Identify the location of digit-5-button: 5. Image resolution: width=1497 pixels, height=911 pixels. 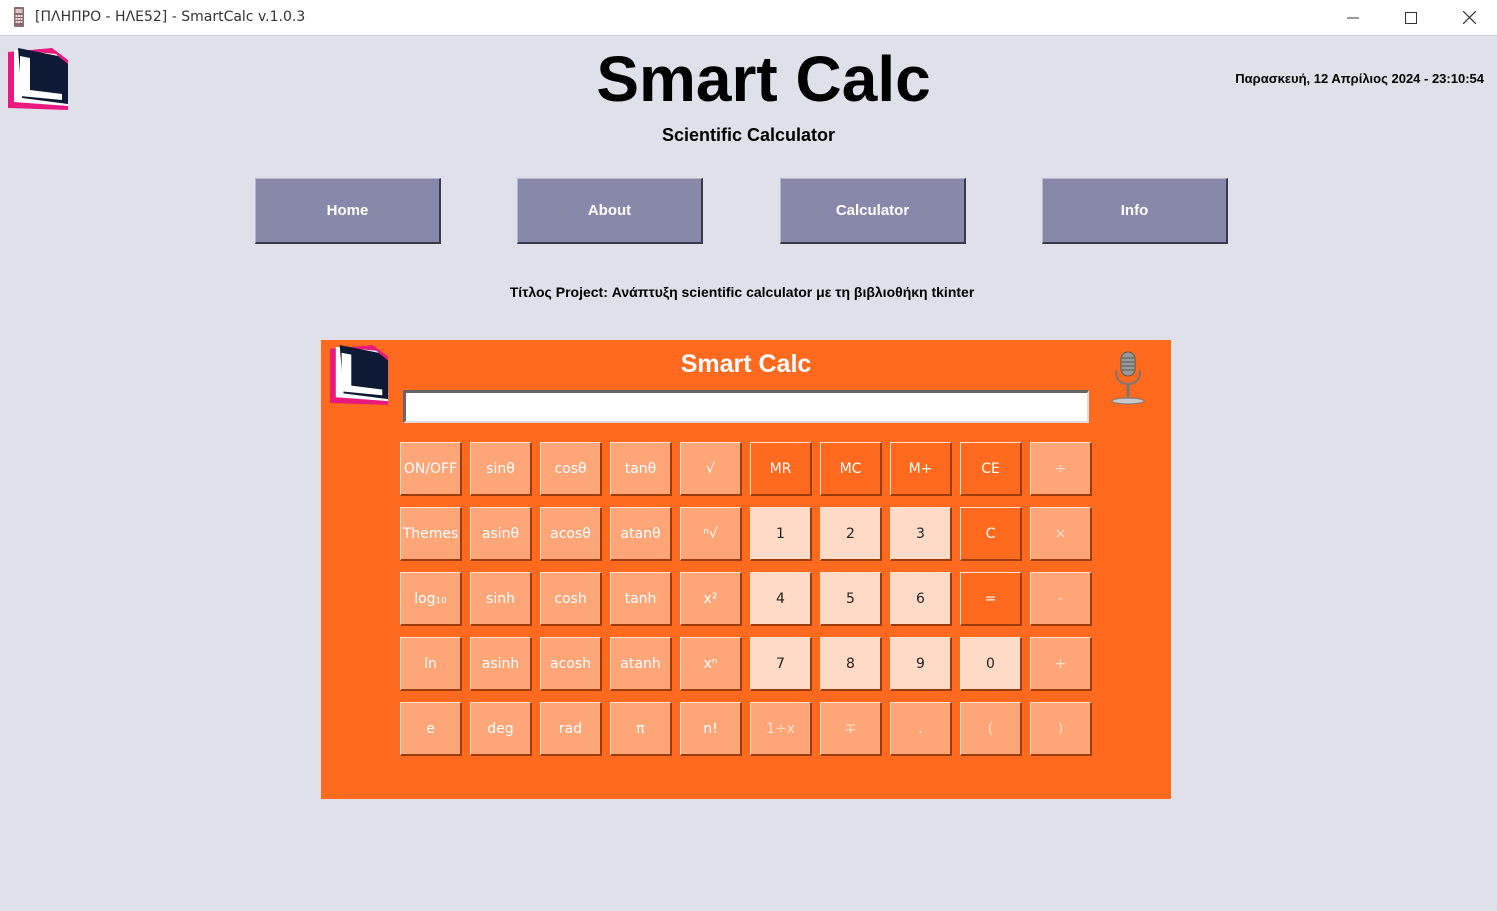
(851, 599).